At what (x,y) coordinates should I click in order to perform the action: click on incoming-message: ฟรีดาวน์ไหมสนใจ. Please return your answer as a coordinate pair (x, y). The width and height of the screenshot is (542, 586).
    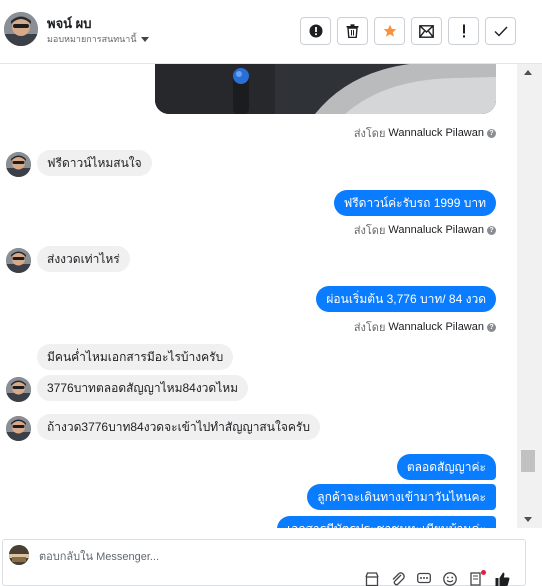
    Looking at the image, I should click on (94, 163).